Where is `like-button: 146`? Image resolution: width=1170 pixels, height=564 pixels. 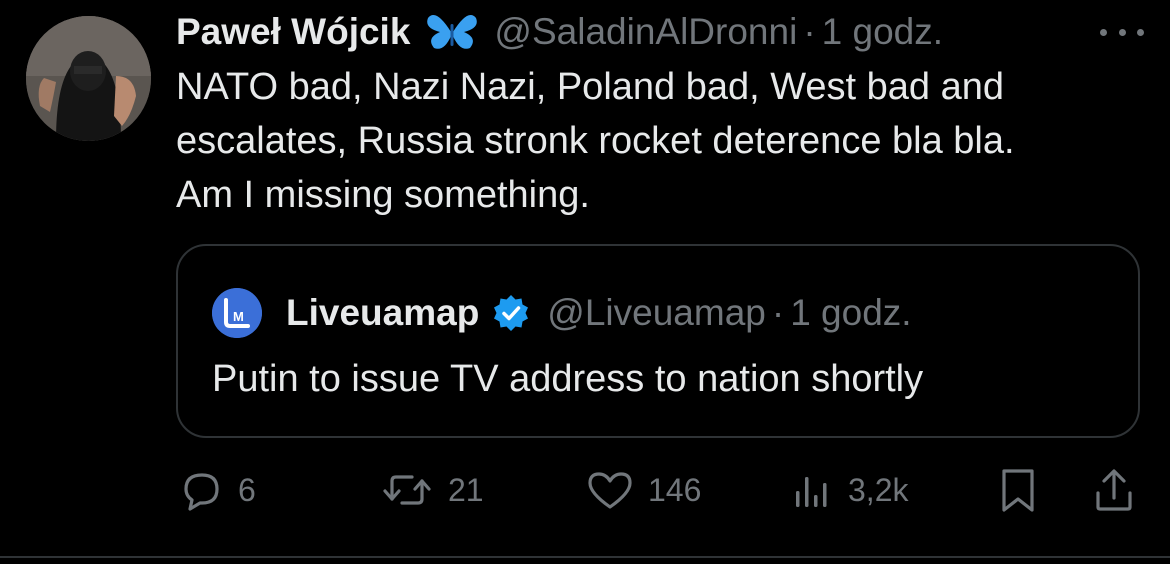
like-button: 146 is located at coordinates (642, 490).